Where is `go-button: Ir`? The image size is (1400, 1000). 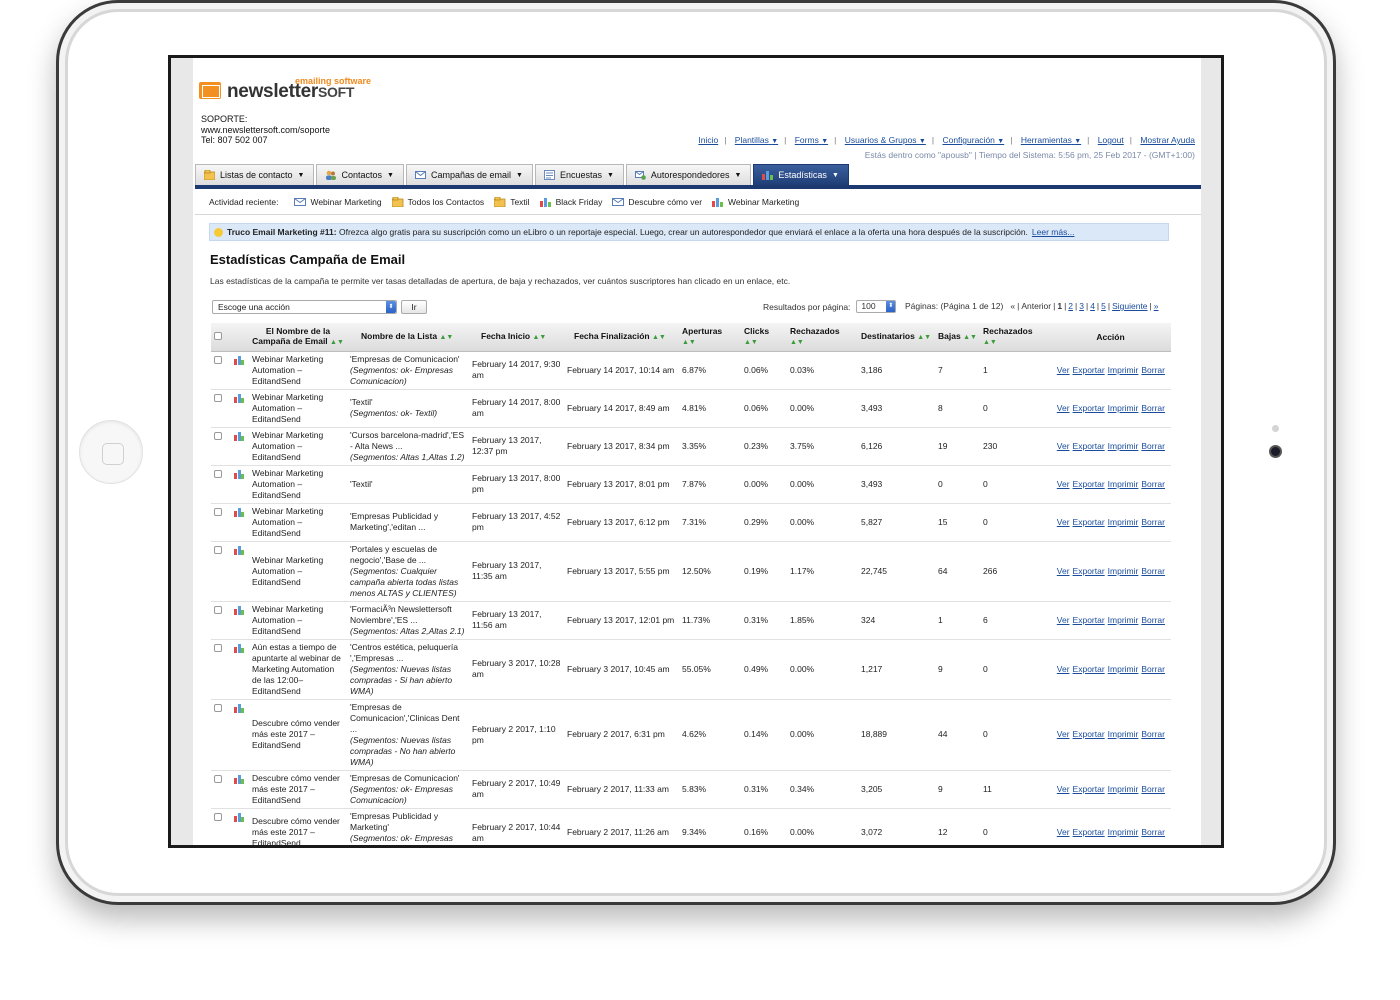 go-button: Ir is located at coordinates (414, 307).